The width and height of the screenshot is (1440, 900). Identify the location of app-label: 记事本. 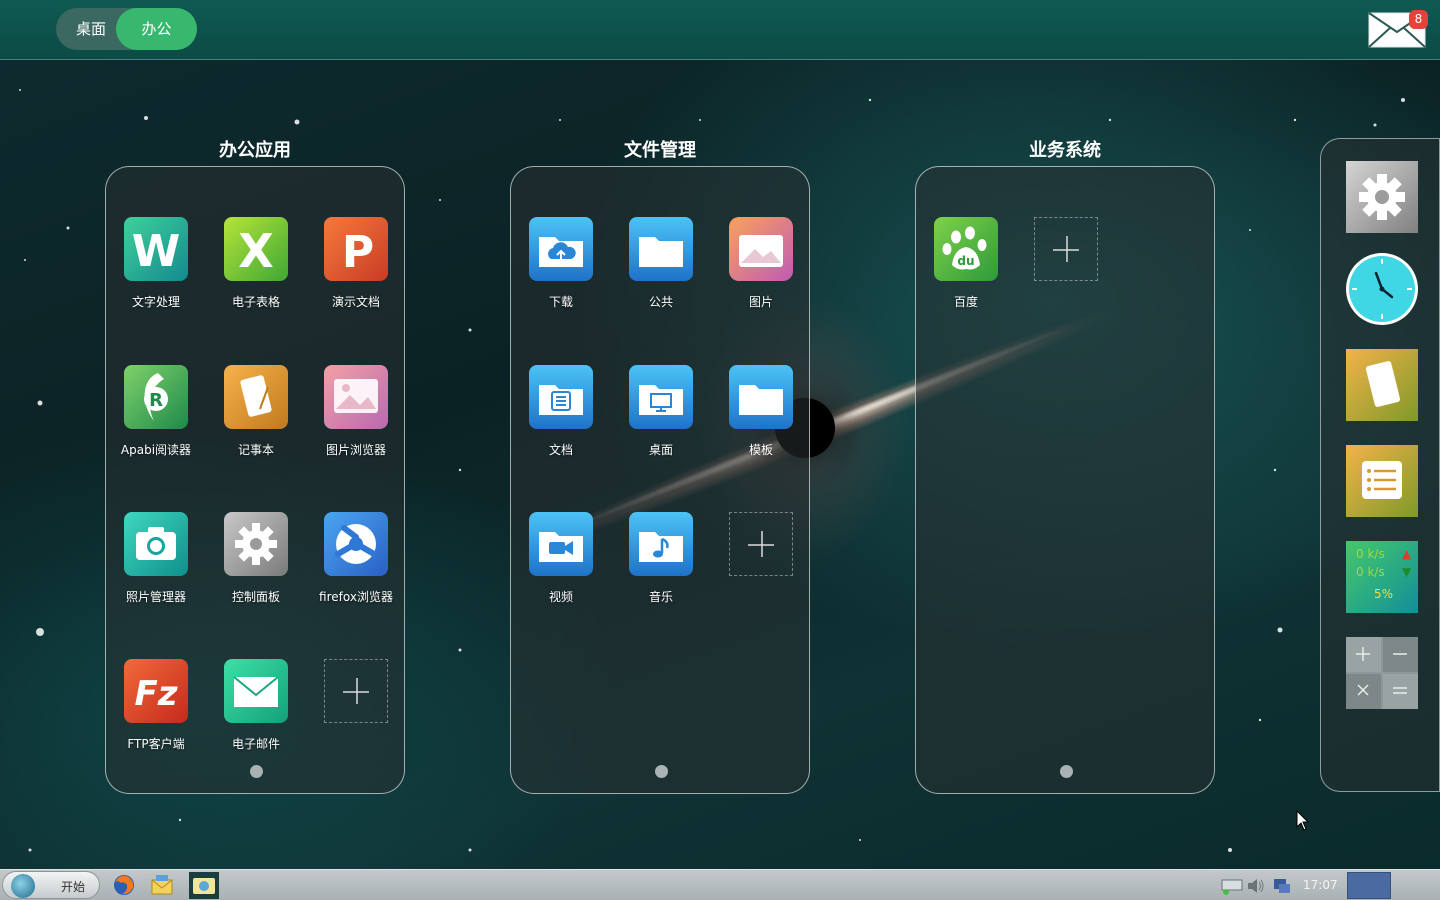
(255, 450).